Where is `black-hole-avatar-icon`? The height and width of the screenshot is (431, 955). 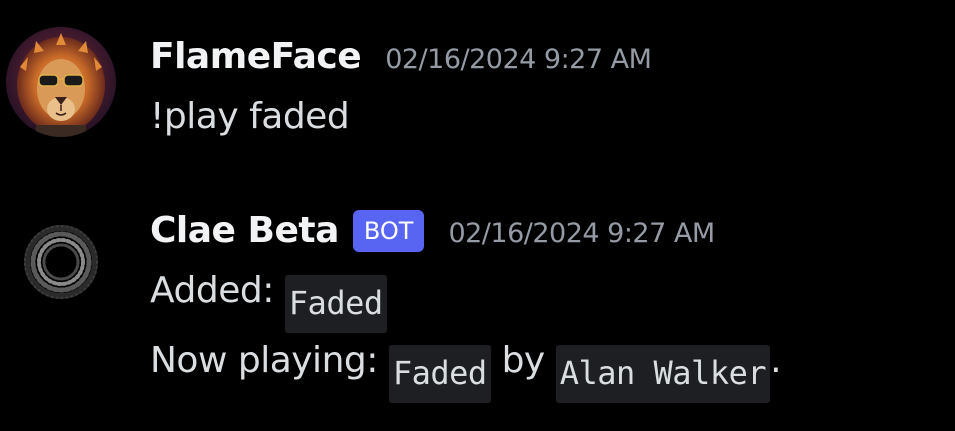
black-hole-avatar-icon is located at coordinates (61, 262).